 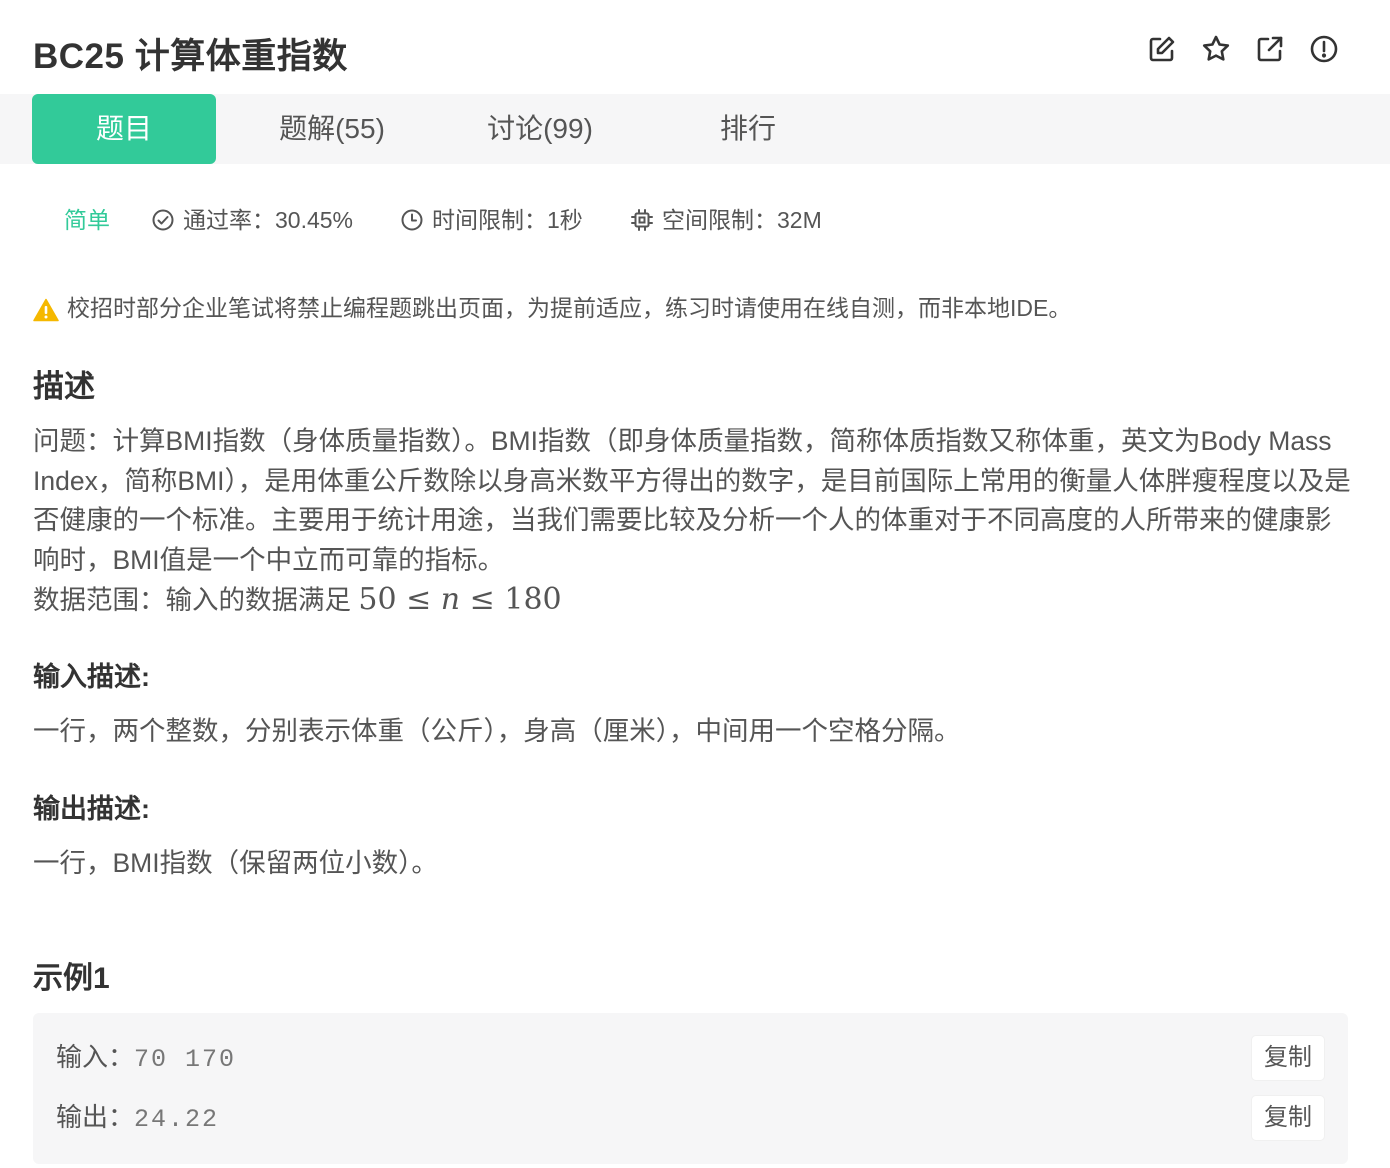 I want to click on example-box: 输入：70 170 复制 输出：24.22 复制, so click(x=690, y=1088).